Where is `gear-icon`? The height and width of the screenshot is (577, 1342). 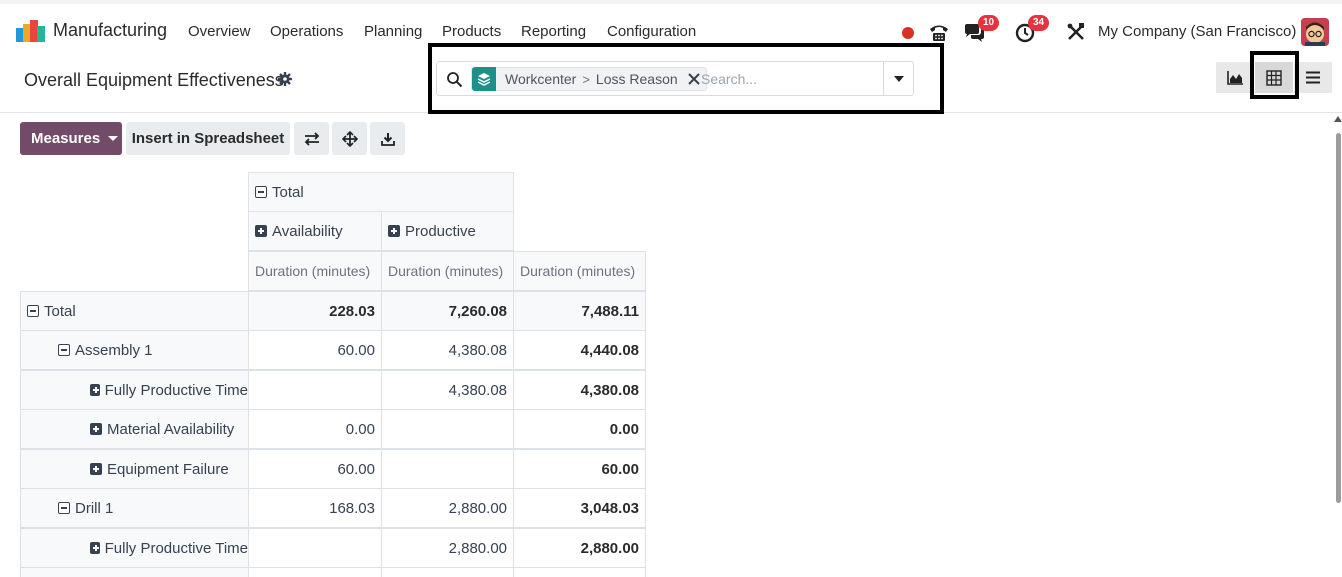
gear-icon is located at coordinates (285, 79).